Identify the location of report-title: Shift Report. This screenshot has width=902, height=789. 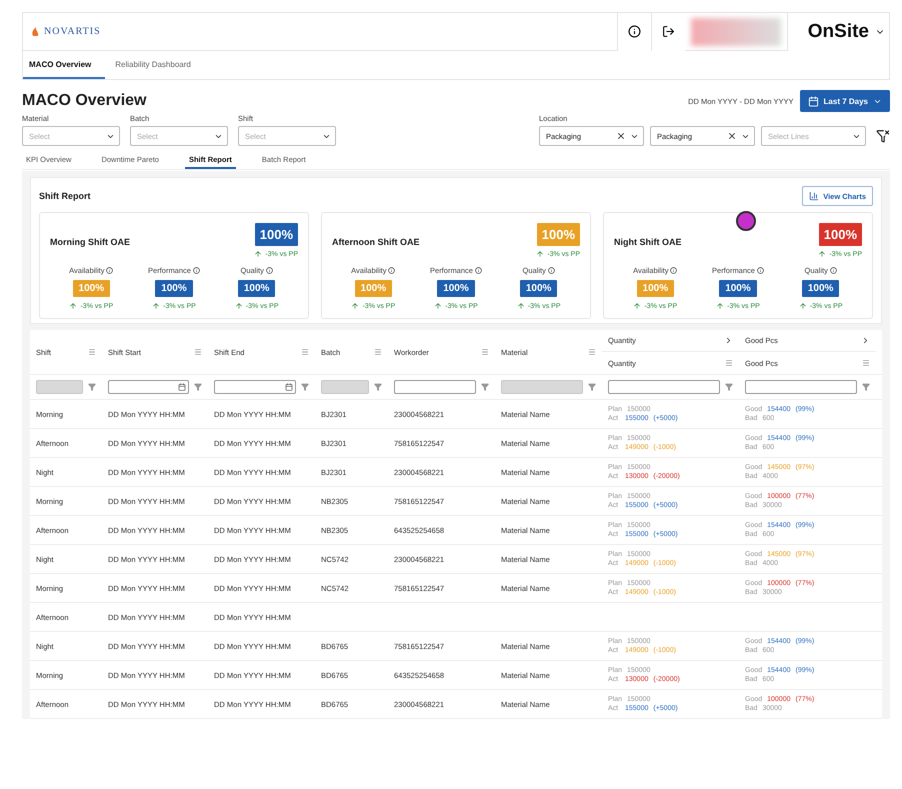
(65, 196).